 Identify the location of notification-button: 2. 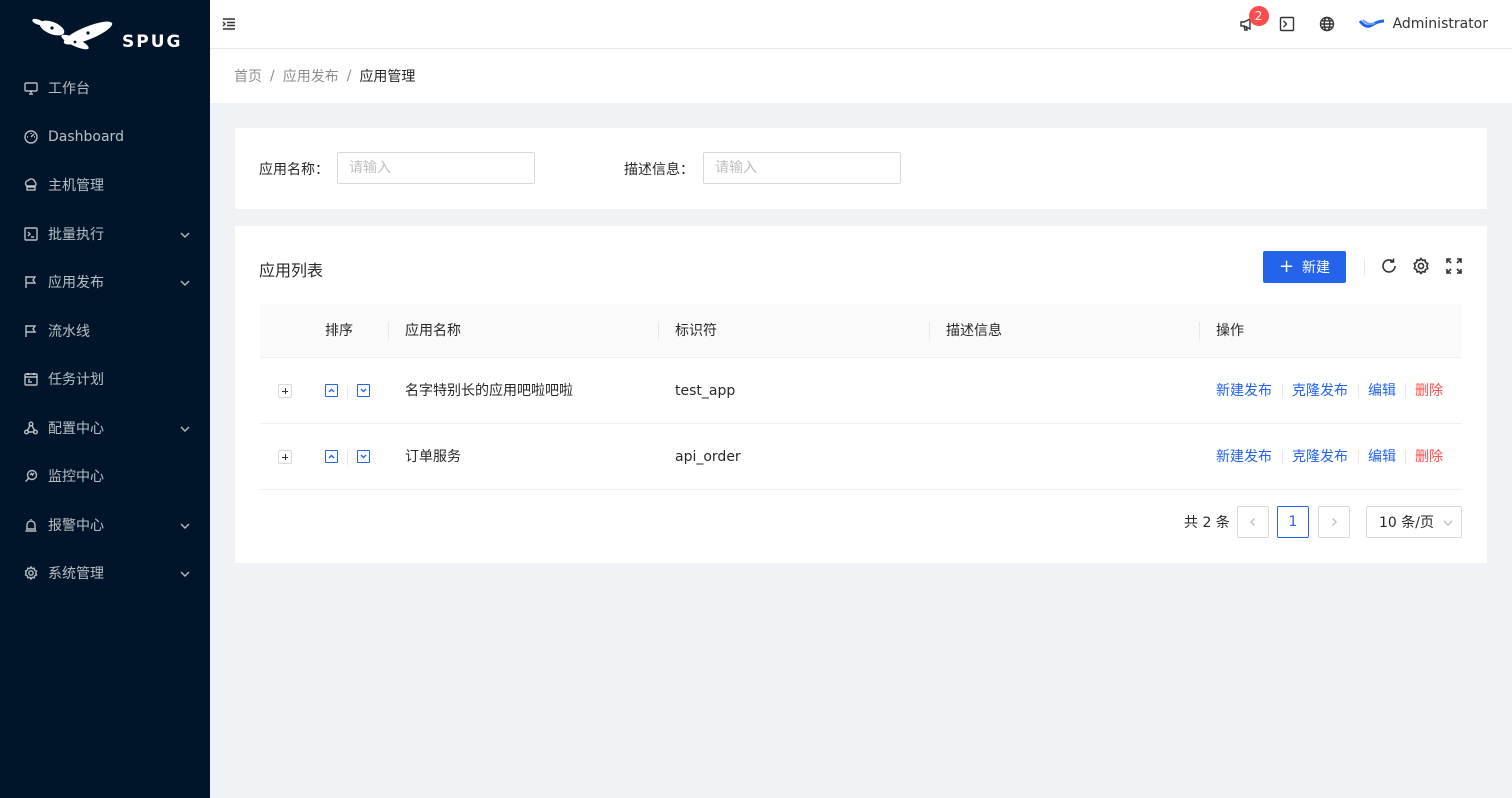
(1248, 24).